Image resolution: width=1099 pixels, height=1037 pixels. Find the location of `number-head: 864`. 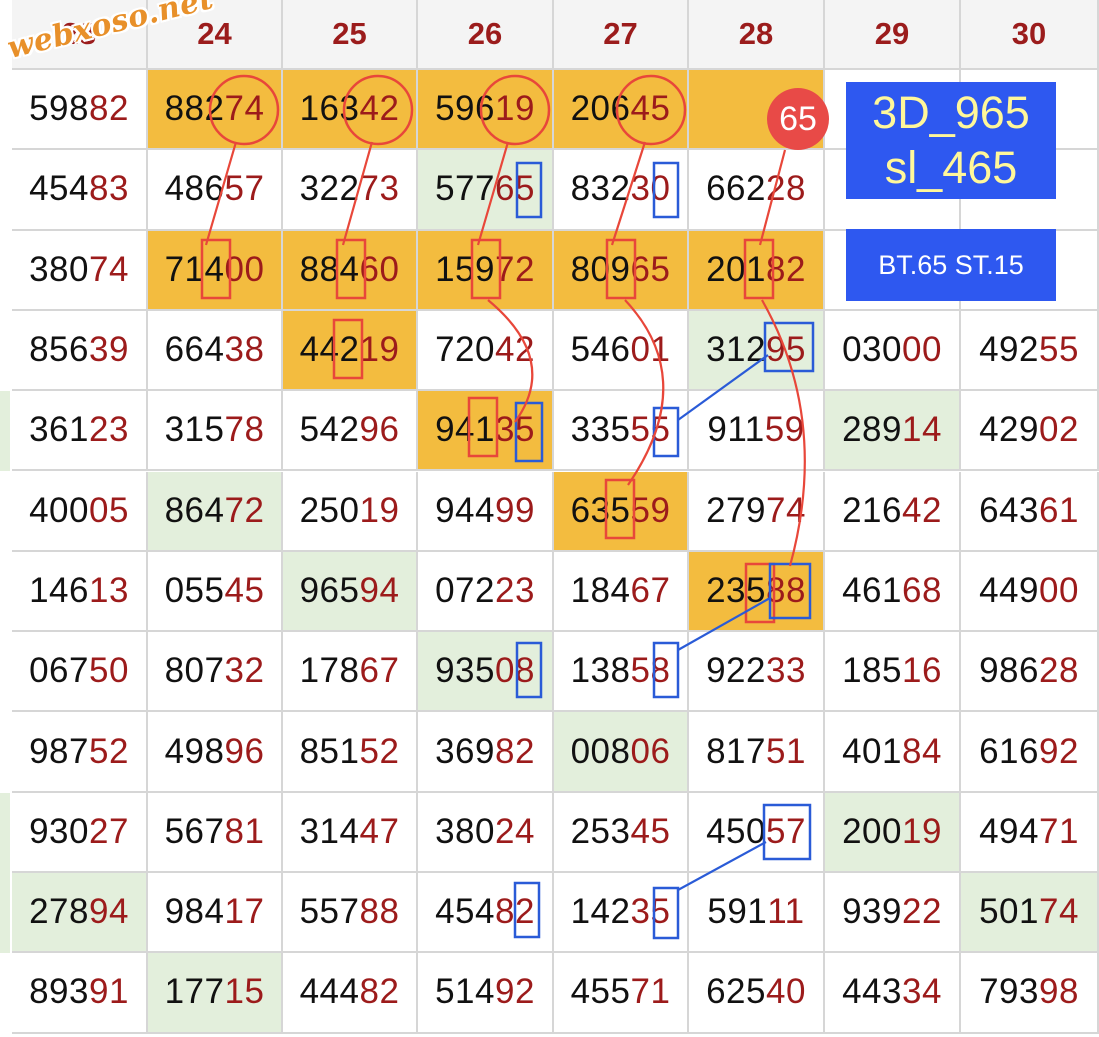

number-head: 864 is located at coordinates (194, 510).